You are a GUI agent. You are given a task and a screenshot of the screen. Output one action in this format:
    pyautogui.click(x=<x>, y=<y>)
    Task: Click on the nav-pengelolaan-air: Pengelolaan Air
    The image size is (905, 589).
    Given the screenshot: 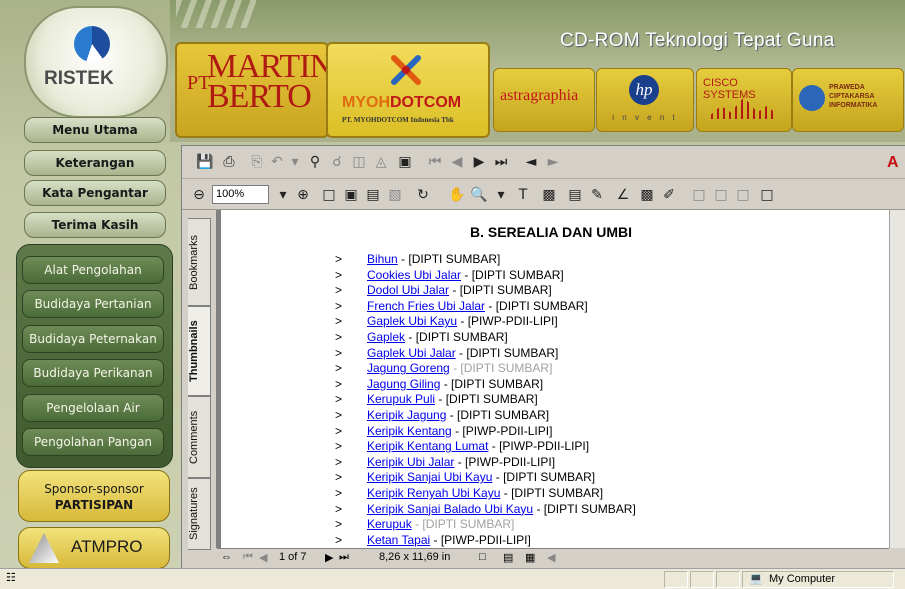 What is the action you would take?
    pyautogui.click(x=93, y=408)
    